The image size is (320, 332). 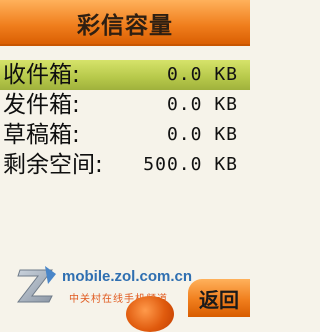 I want to click on watermark-domain: mobile.zol.com.cn, so click(x=127, y=276).